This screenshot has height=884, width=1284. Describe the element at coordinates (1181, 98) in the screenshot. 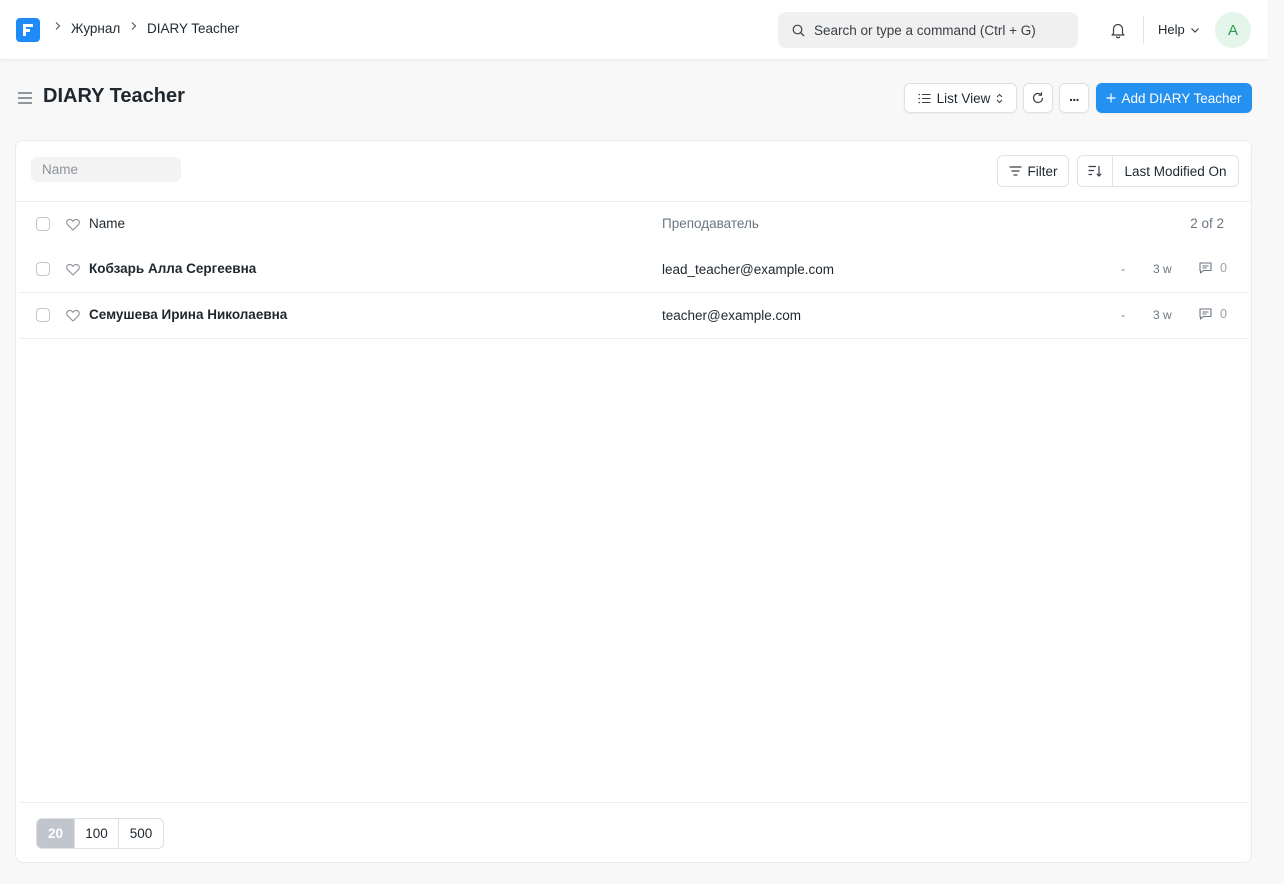

I see `add-button-label: Add DIARY Teacher` at that location.